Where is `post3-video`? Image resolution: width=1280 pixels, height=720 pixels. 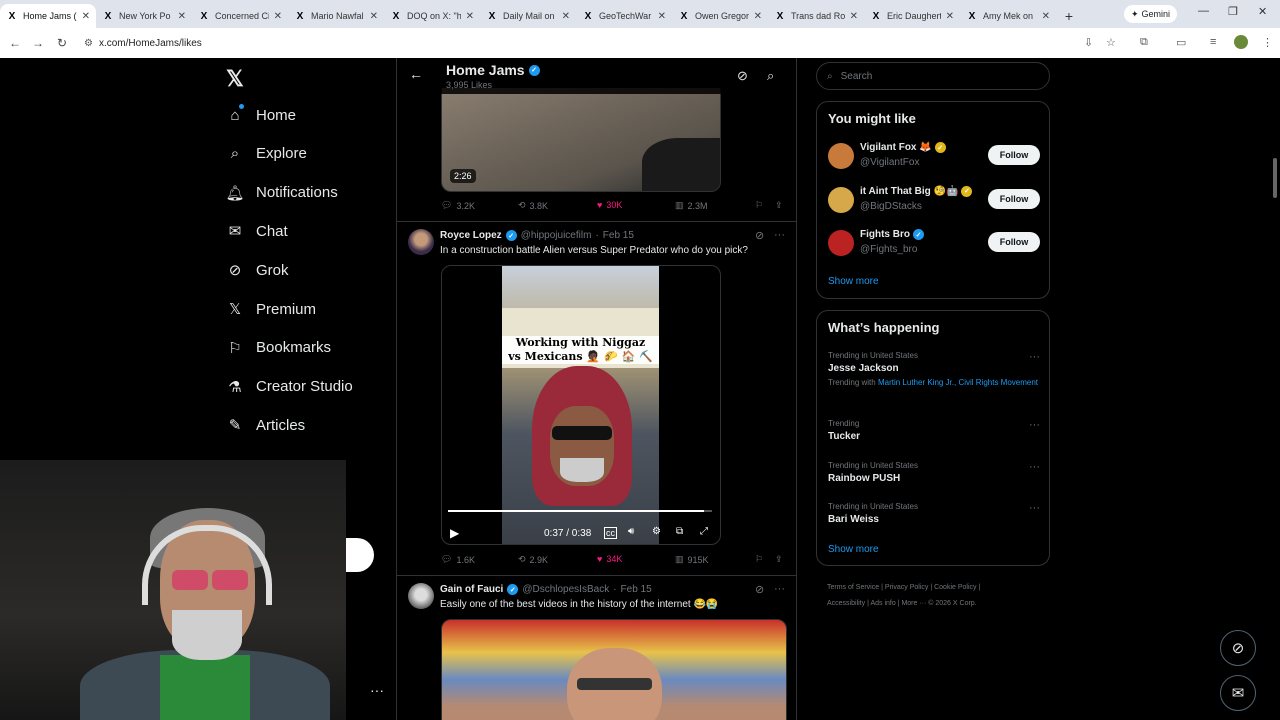
post3-video is located at coordinates (614, 669).